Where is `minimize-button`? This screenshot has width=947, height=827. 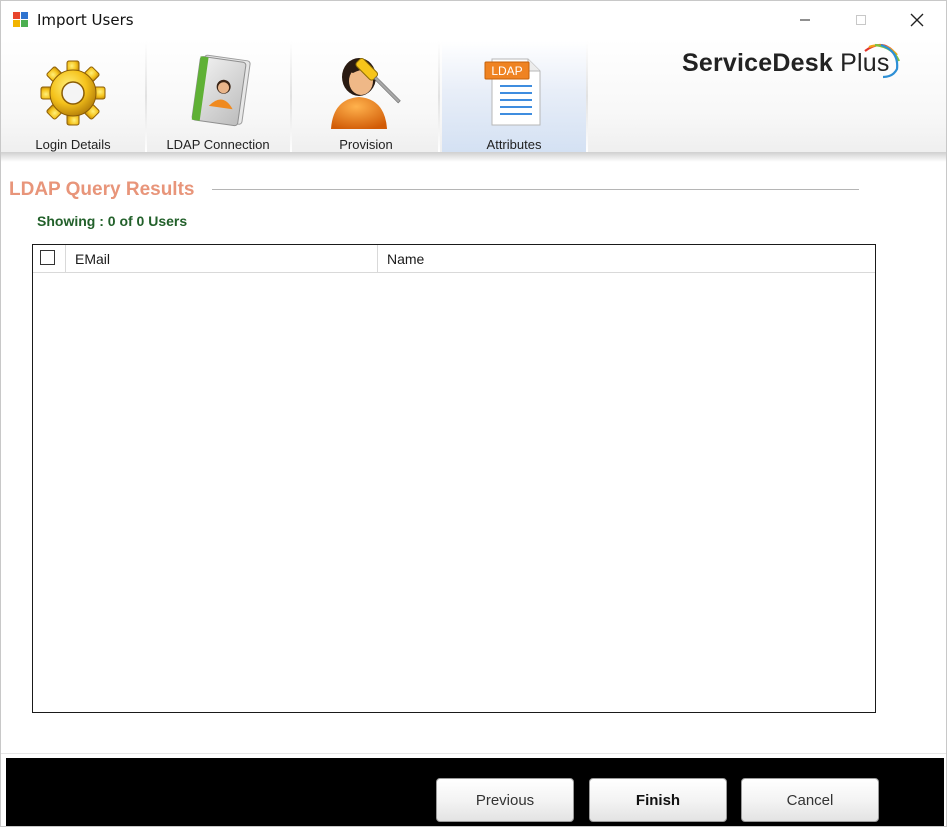
minimize-button is located at coordinates (805, 20).